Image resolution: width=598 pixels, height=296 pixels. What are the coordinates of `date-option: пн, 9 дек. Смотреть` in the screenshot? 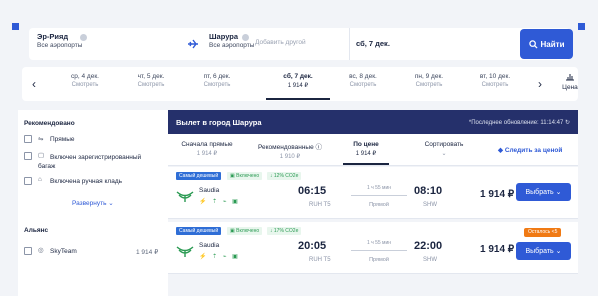 It's located at (429, 80).